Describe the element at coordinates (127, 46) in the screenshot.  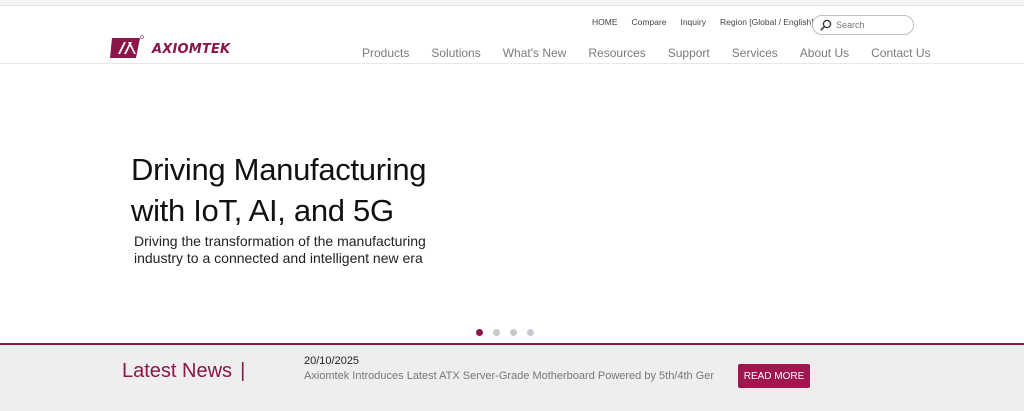
I see `axiomtek-logo-icon` at that location.